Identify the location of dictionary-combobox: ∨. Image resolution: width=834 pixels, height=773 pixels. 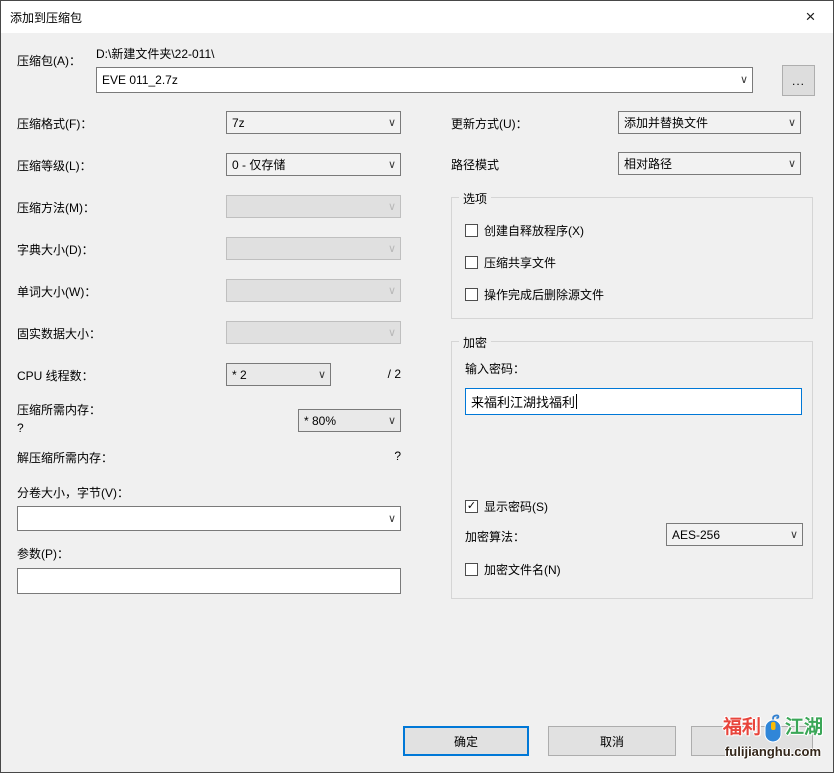
(313, 248).